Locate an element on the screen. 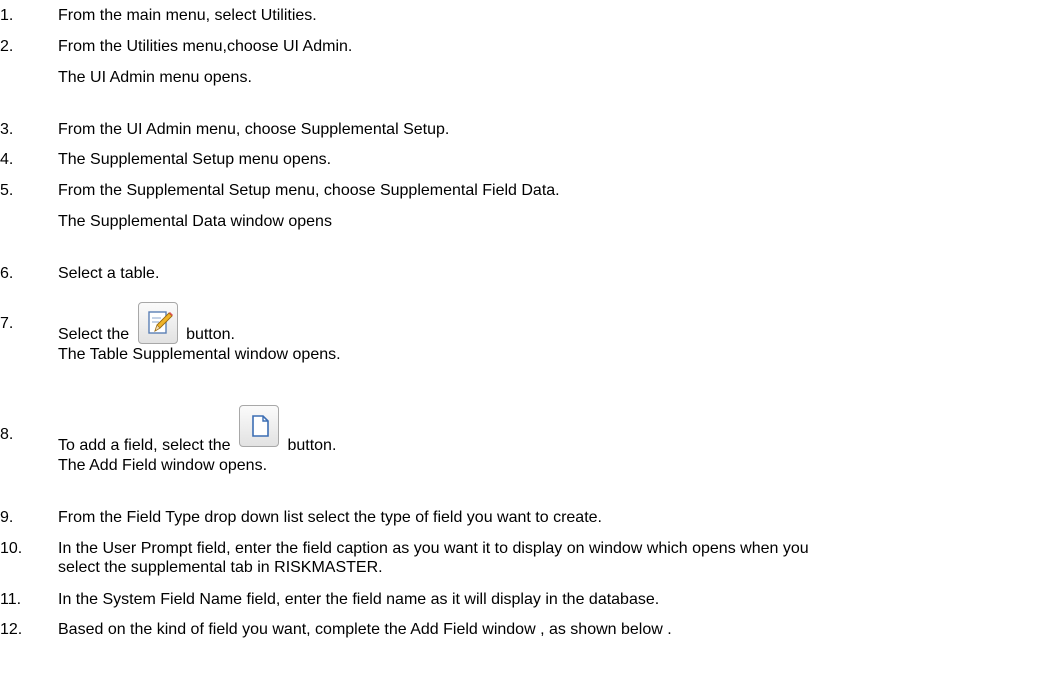 This screenshot has width=1058, height=696. step-number: 7. is located at coordinates (7, 323).